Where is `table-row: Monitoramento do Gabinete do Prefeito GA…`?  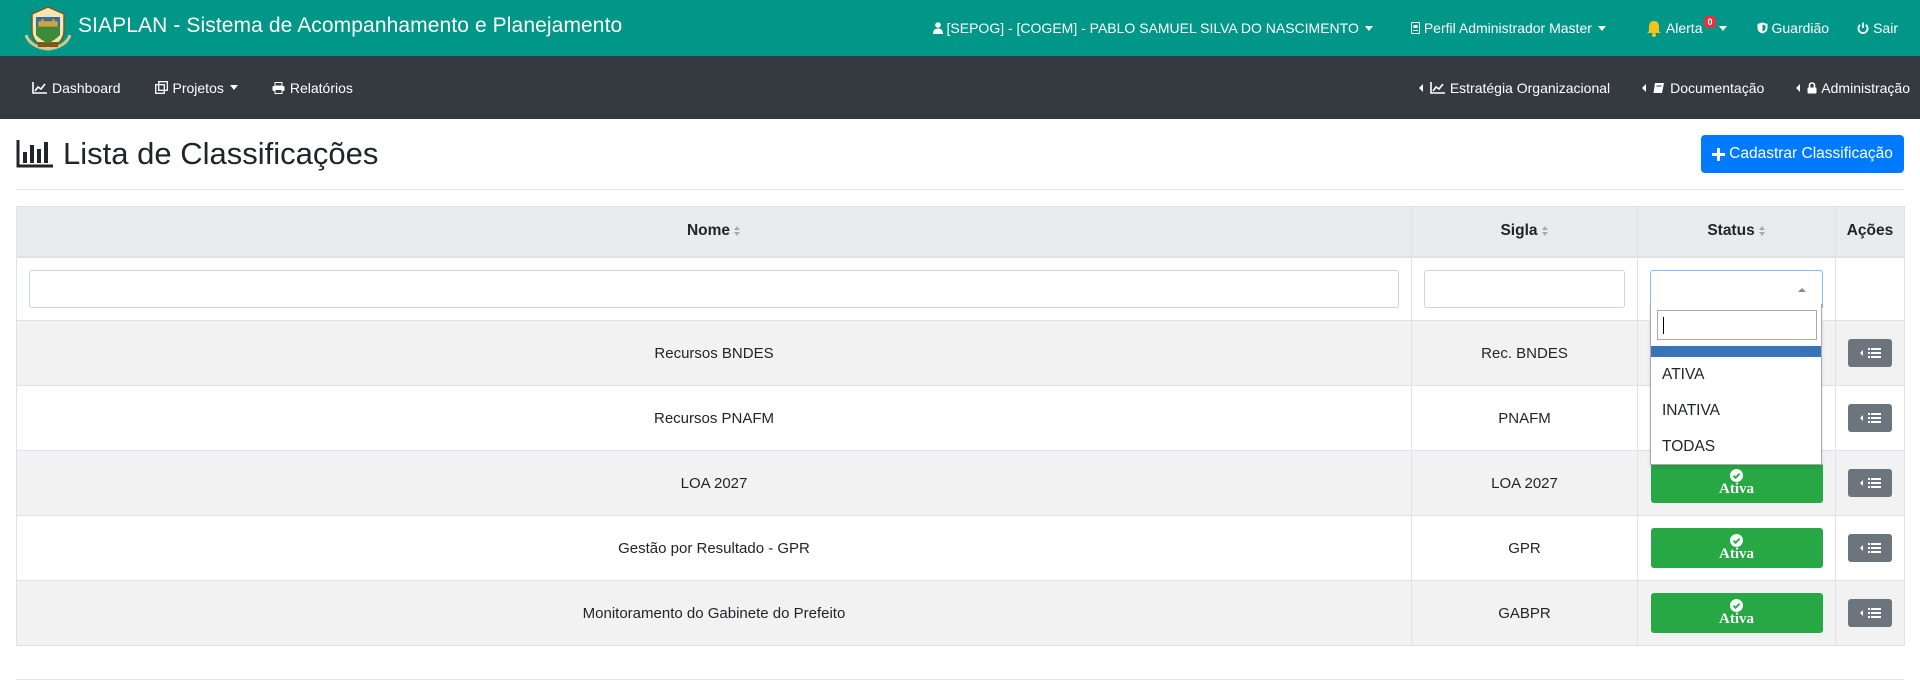 table-row: Monitoramento do Gabinete do Prefeito GA… is located at coordinates (960, 613).